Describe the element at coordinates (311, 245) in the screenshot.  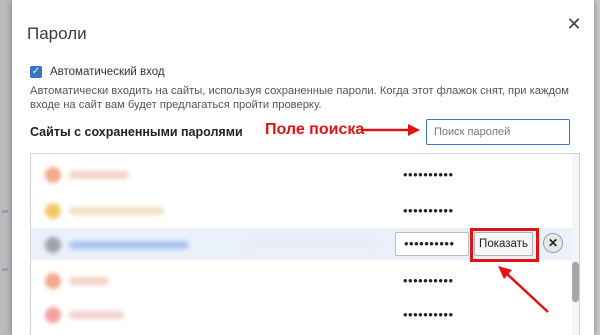
I see `username-blurred` at that location.